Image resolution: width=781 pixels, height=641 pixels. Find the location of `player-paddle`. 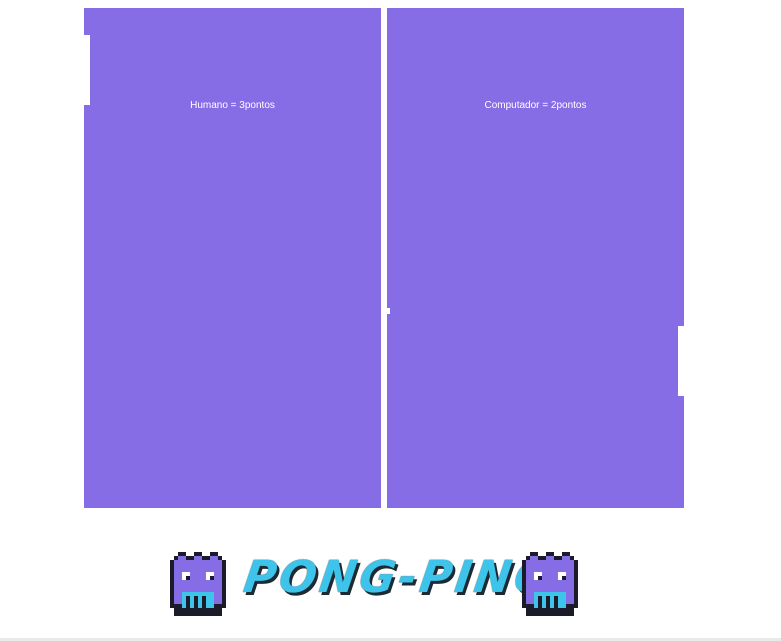

player-paddle is located at coordinates (87, 70).